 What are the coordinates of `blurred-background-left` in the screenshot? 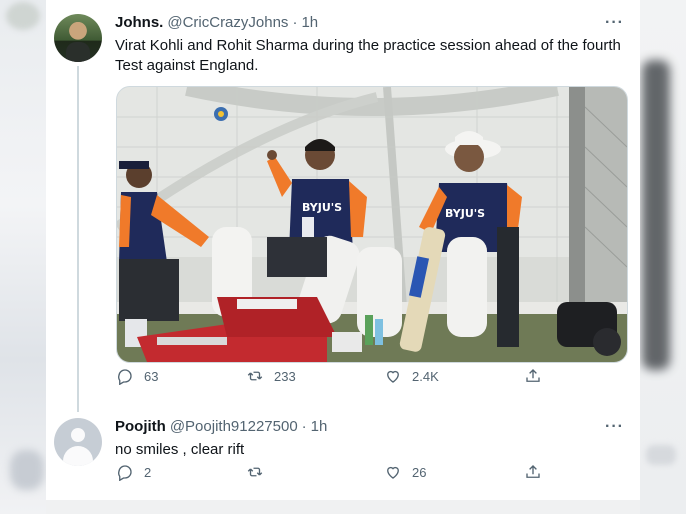 It's located at (23, 257).